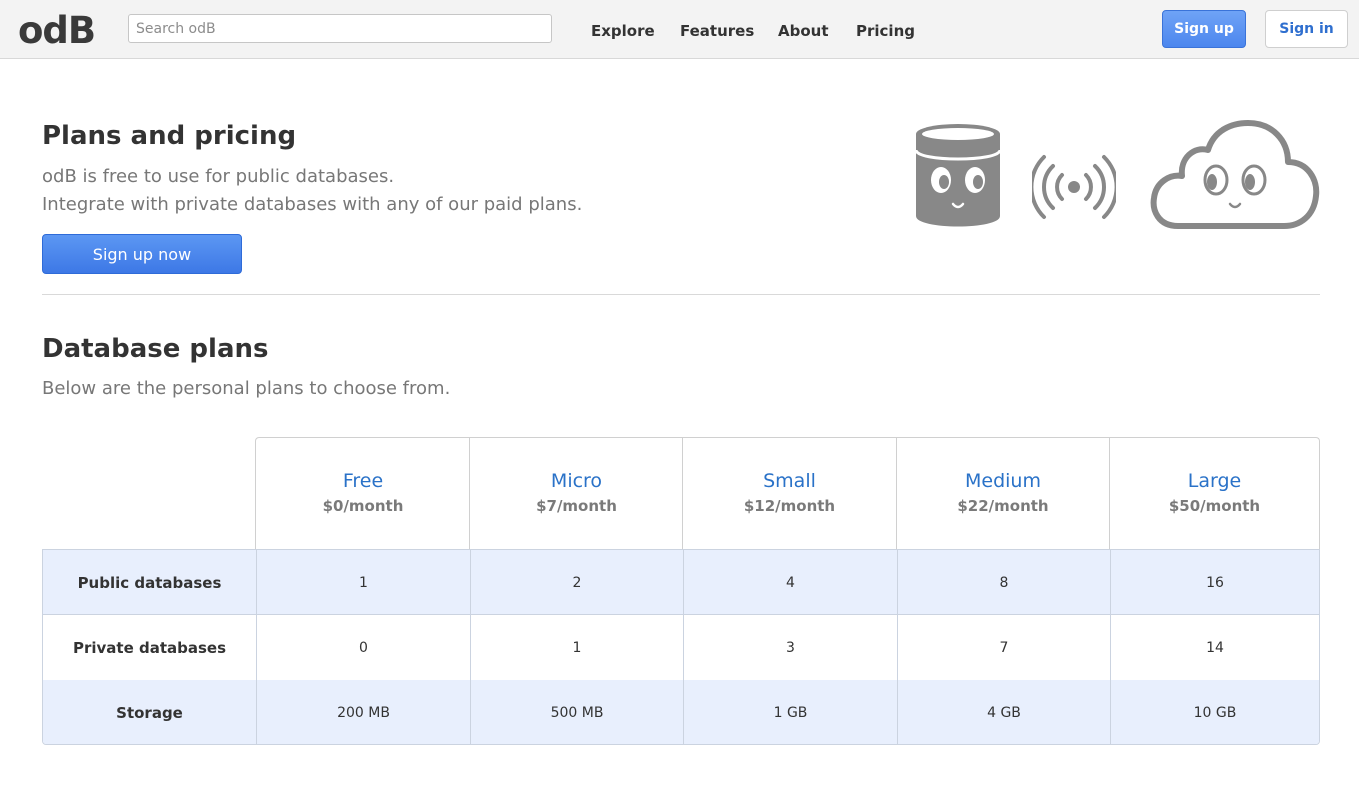  Describe the element at coordinates (218, 176) in the screenshot. I see `hero-description-line-1: odB is free to use for public databases.` at that location.